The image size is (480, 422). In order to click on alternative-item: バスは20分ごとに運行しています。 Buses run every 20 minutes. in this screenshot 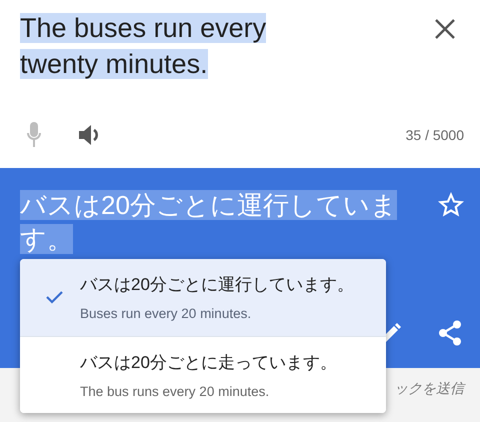, I will do `click(203, 297)`.